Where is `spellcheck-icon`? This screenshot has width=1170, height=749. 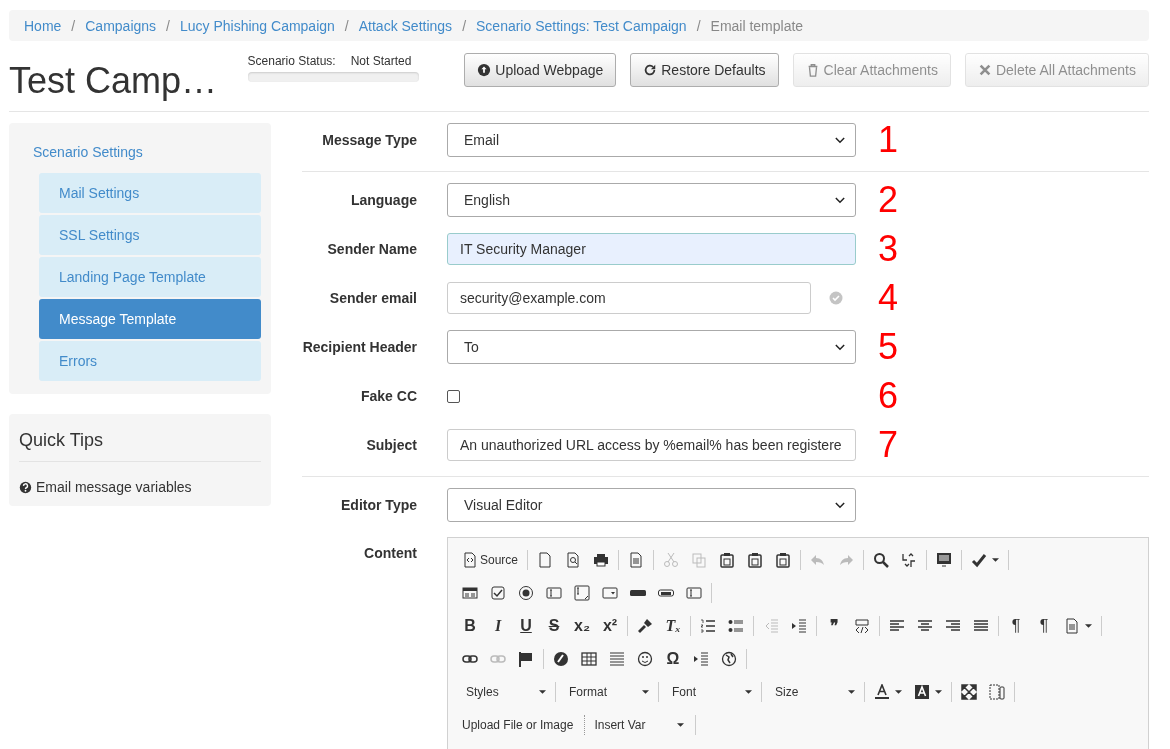 spellcheck-icon is located at coordinates (979, 559).